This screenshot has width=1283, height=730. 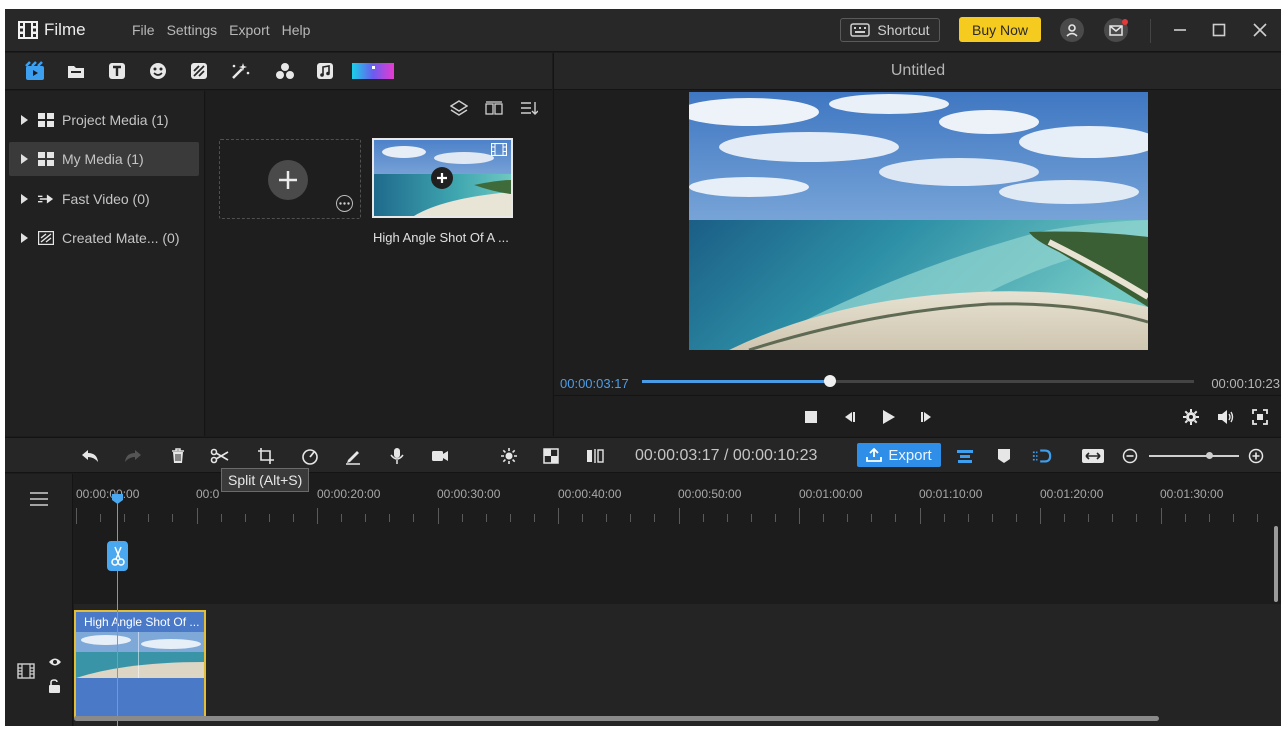 What do you see at coordinates (117, 71) in the screenshot?
I see `text-tab` at bounding box center [117, 71].